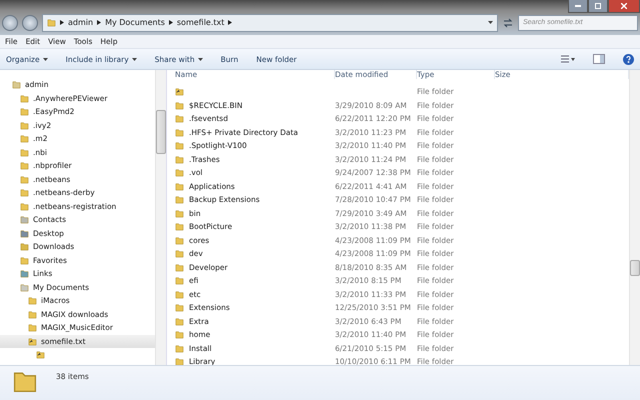  Describe the element at coordinates (628, 59) in the screenshot. I see `help-icon` at that location.